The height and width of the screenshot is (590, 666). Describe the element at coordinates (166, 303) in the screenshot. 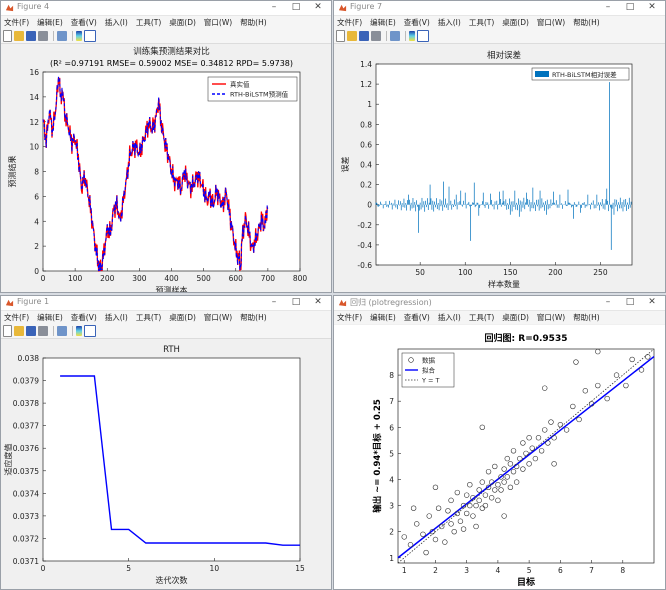

I see `titlebar: Figure 1 – □ ✕` at that location.